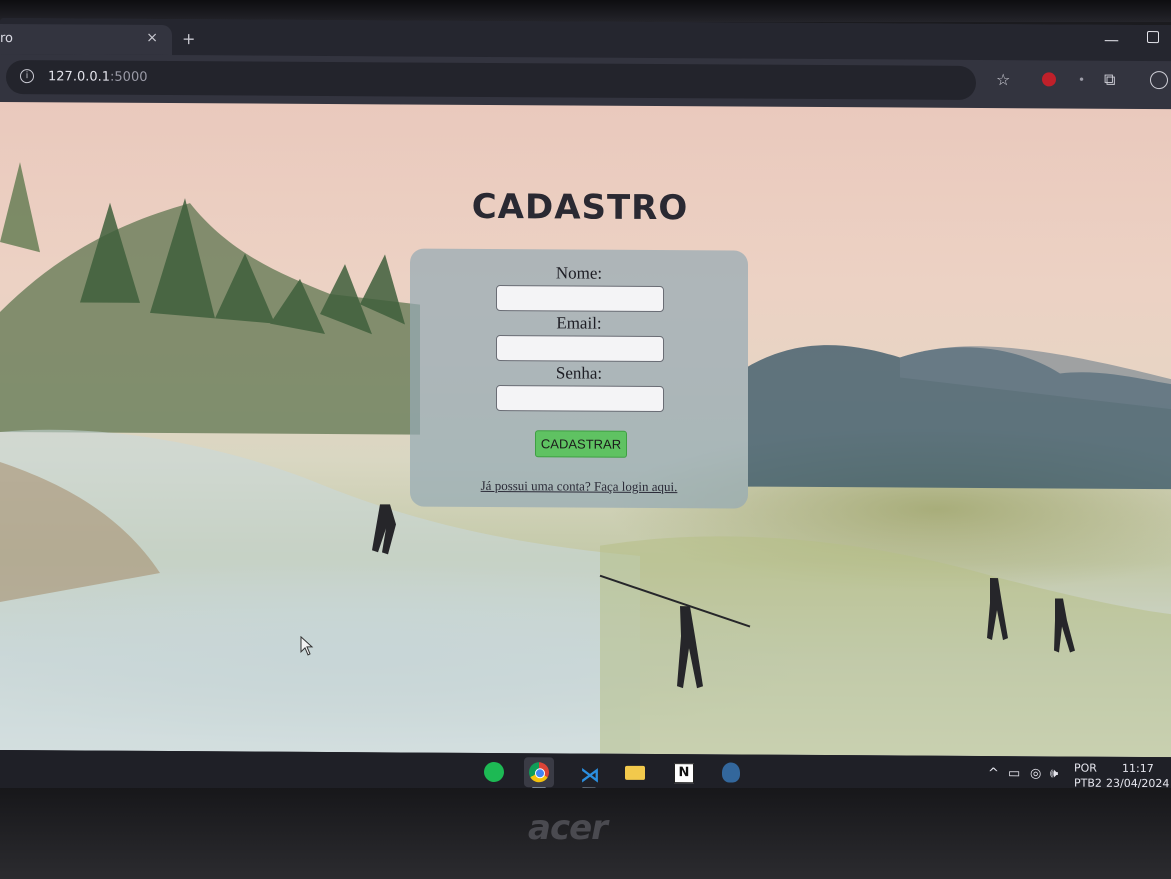  What do you see at coordinates (1153, 37) in the screenshot?
I see `restore-window-button` at bounding box center [1153, 37].